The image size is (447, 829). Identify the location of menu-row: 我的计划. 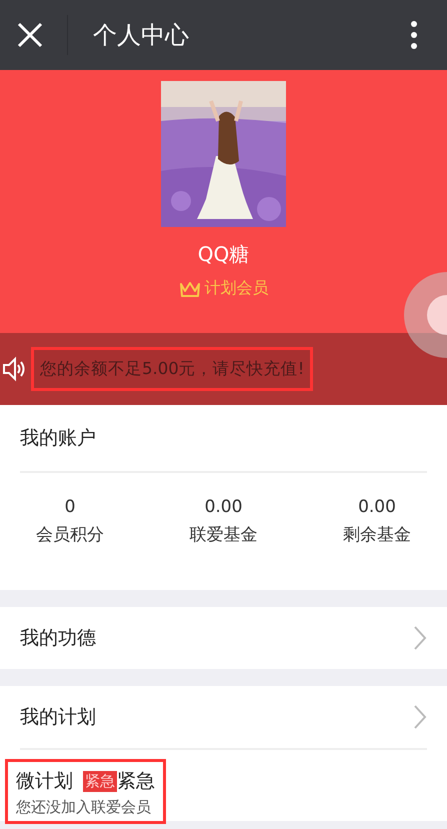
(223, 717).